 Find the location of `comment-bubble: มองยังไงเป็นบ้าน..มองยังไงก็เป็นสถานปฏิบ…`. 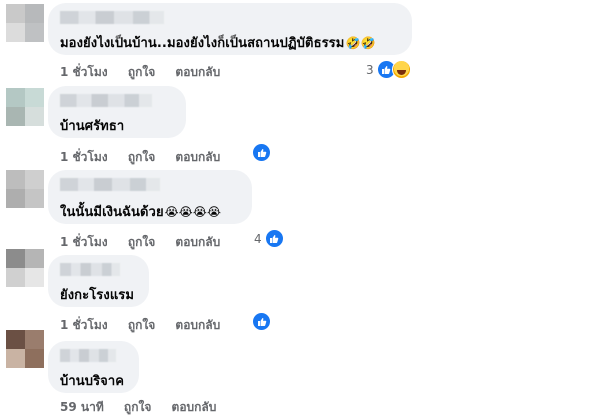

comment-bubble: มองยังไงเป็นบ้าน..มองยังไงก็เป็นสถานปฏิบ… is located at coordinates (230, 29).